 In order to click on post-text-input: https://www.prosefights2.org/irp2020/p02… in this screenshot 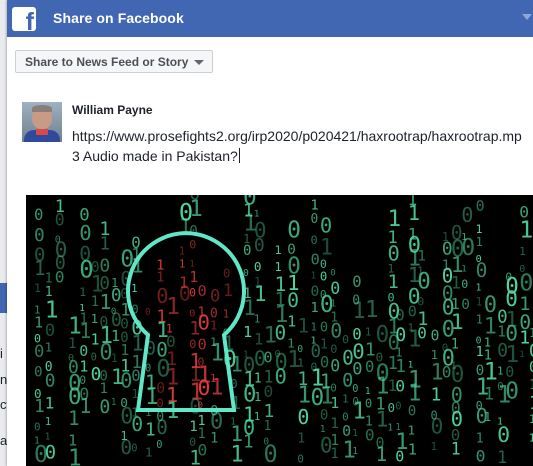, I will do `click(298, 146)`.